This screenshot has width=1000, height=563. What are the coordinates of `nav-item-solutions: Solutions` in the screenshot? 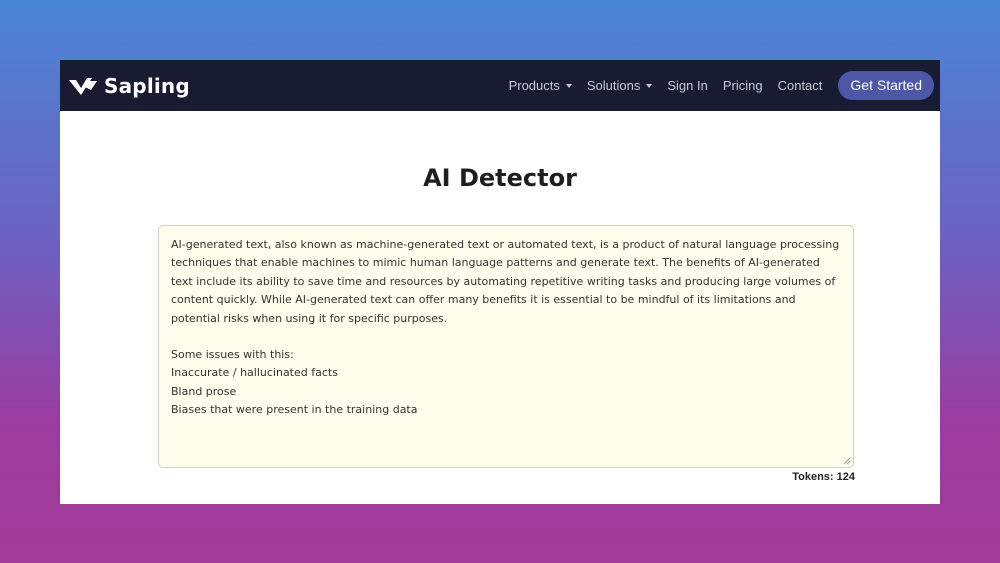 It's located at (619, 85).